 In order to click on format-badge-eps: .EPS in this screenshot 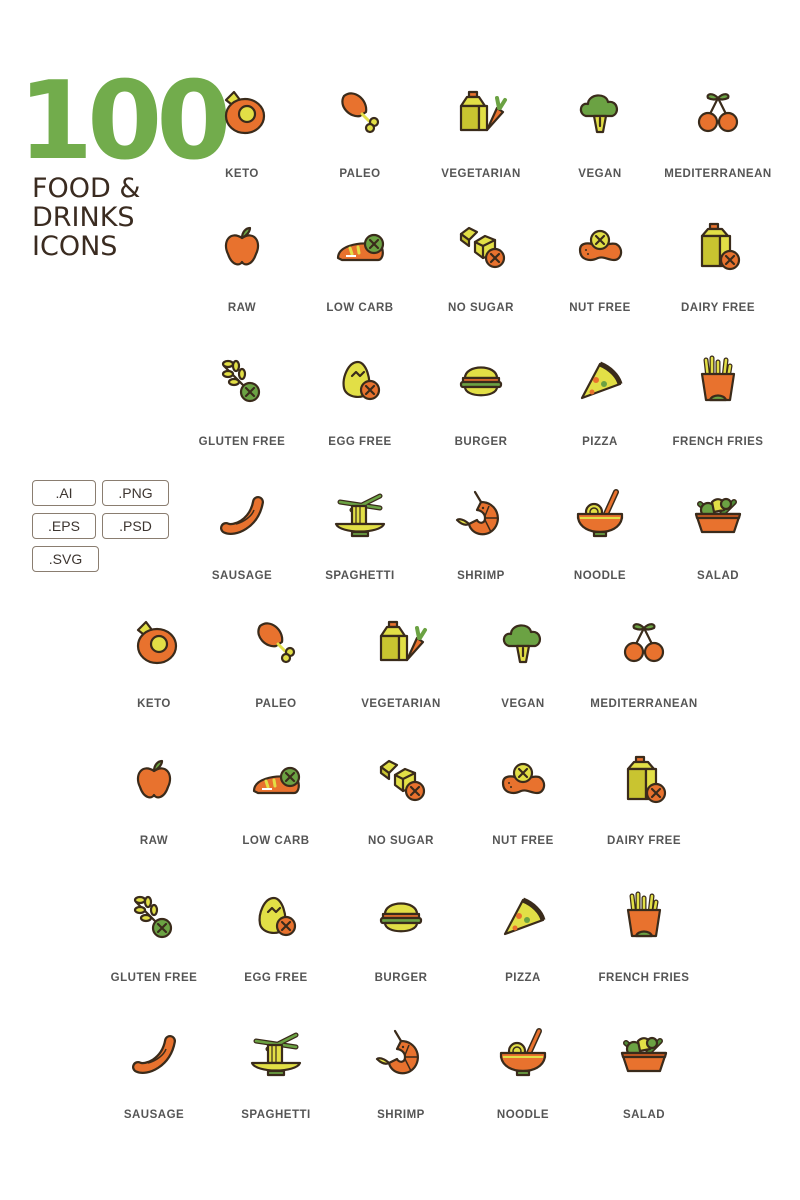, I will do `click(64, 526)`.